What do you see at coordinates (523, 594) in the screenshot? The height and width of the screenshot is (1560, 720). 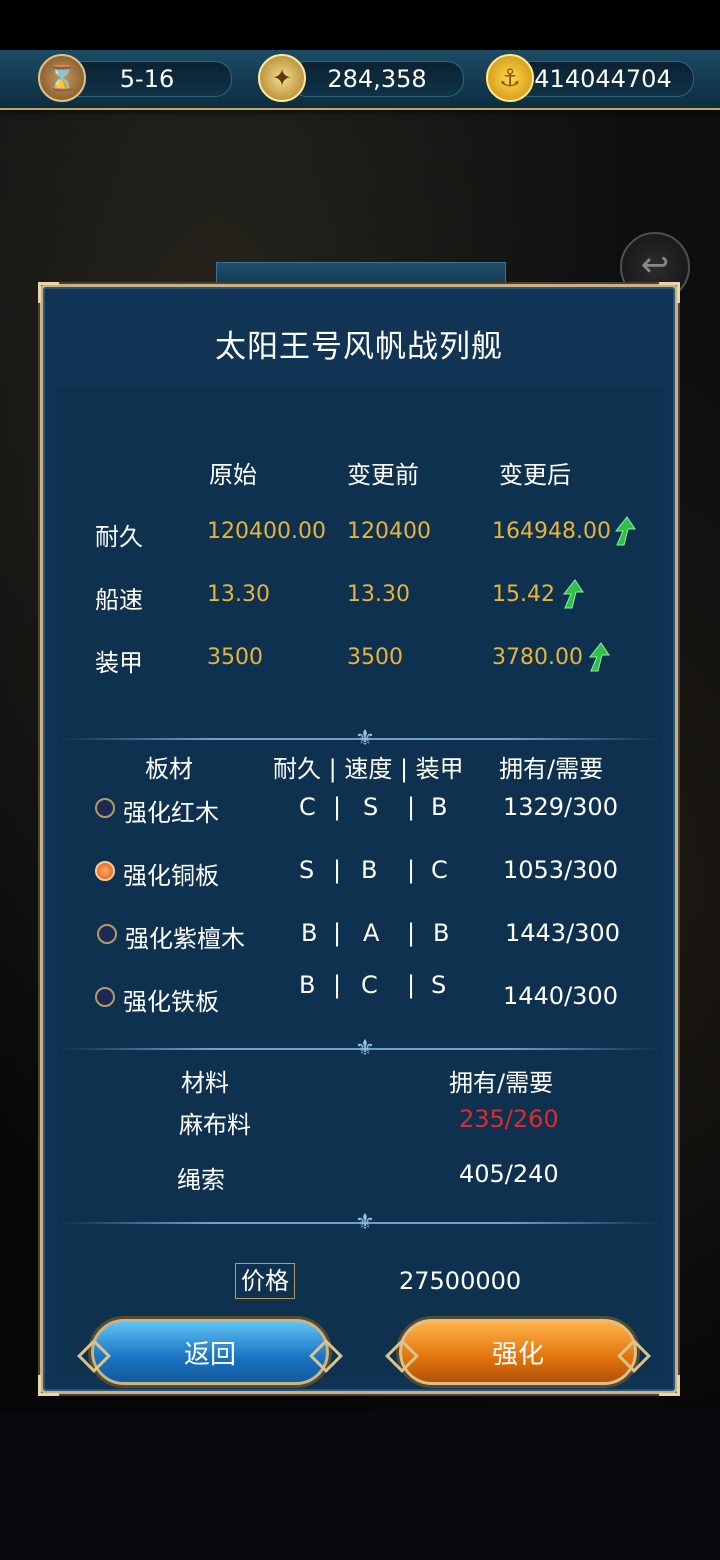 I see `stat-speed-after: 15.42` at bounding box center [523, 594].